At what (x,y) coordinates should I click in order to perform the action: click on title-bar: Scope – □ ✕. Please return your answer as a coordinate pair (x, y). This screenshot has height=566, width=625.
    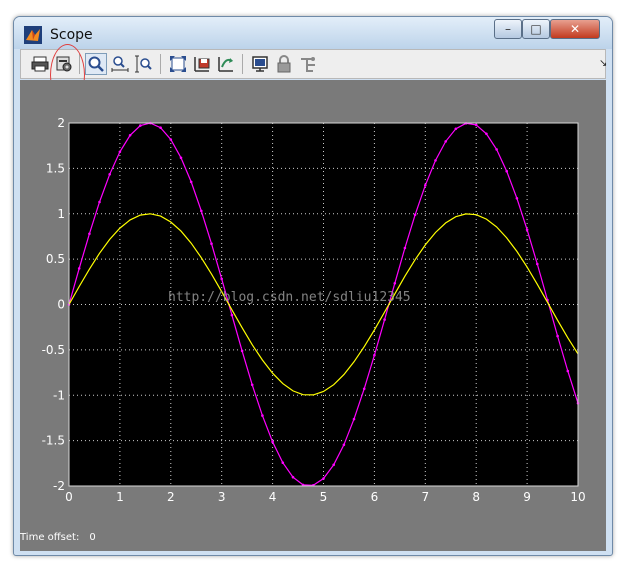
    Looking at the image, I should click on (313, 33).